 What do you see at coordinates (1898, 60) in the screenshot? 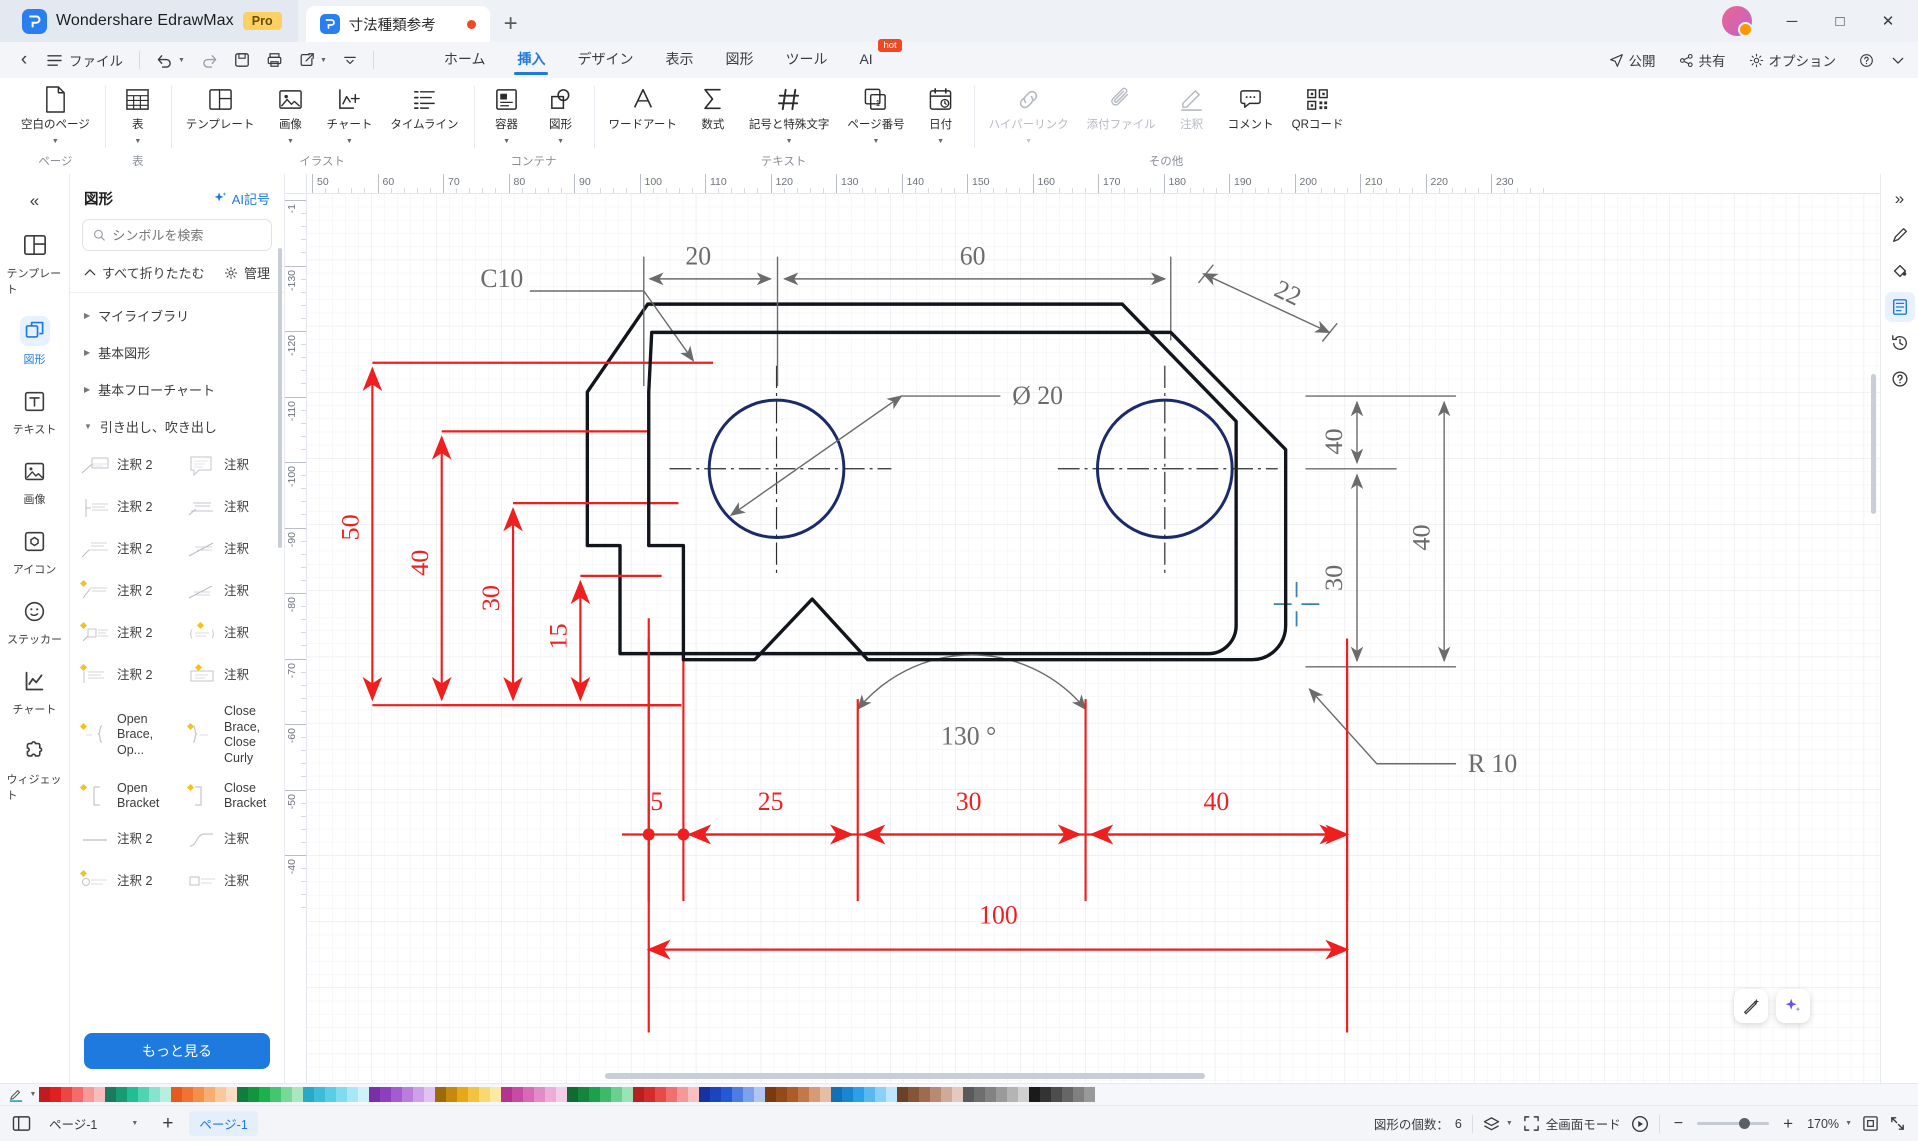
I see `menu-expand-button` at bounding box center [1898, 60].